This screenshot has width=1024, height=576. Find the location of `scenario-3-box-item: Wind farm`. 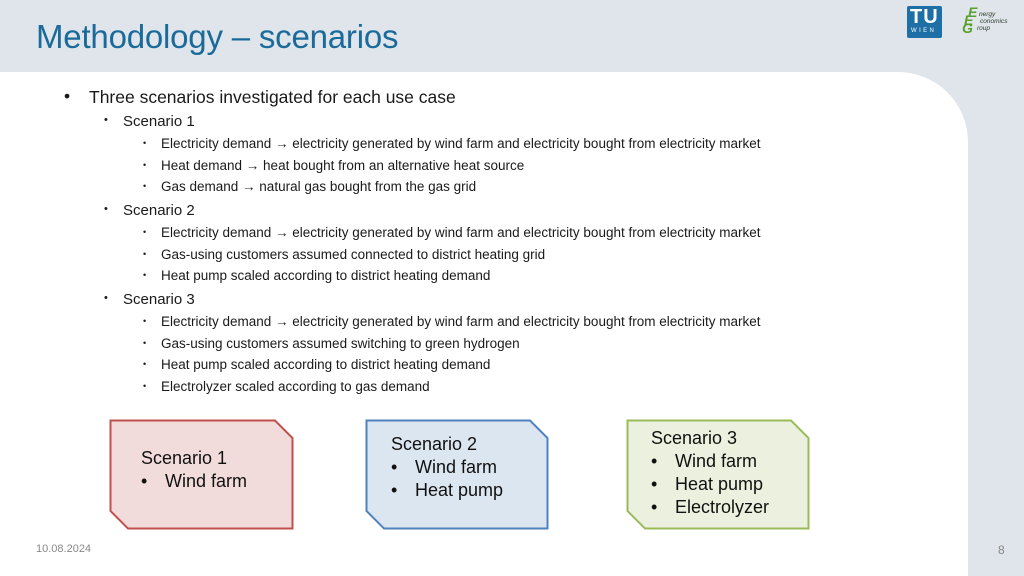

scenario-3-box-item: Wind farm is located at coordinates (716, 461).